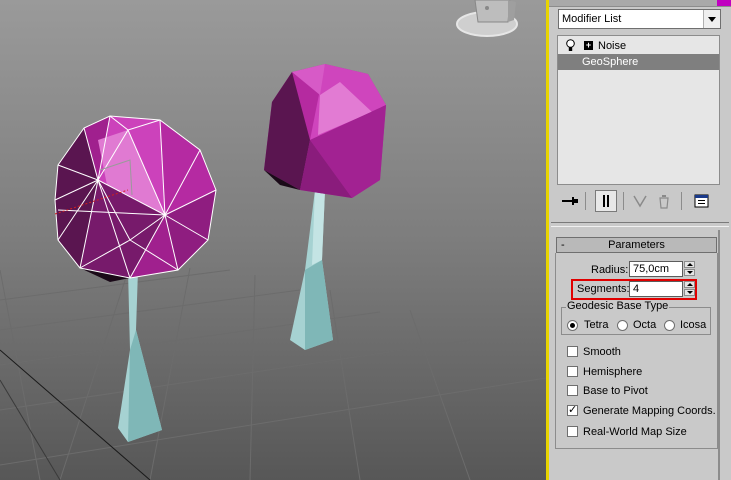  What do you see at coordinates (640, 3) in the screenshot?
I see `panel-tabstrip` at bounding box center [640, 3].